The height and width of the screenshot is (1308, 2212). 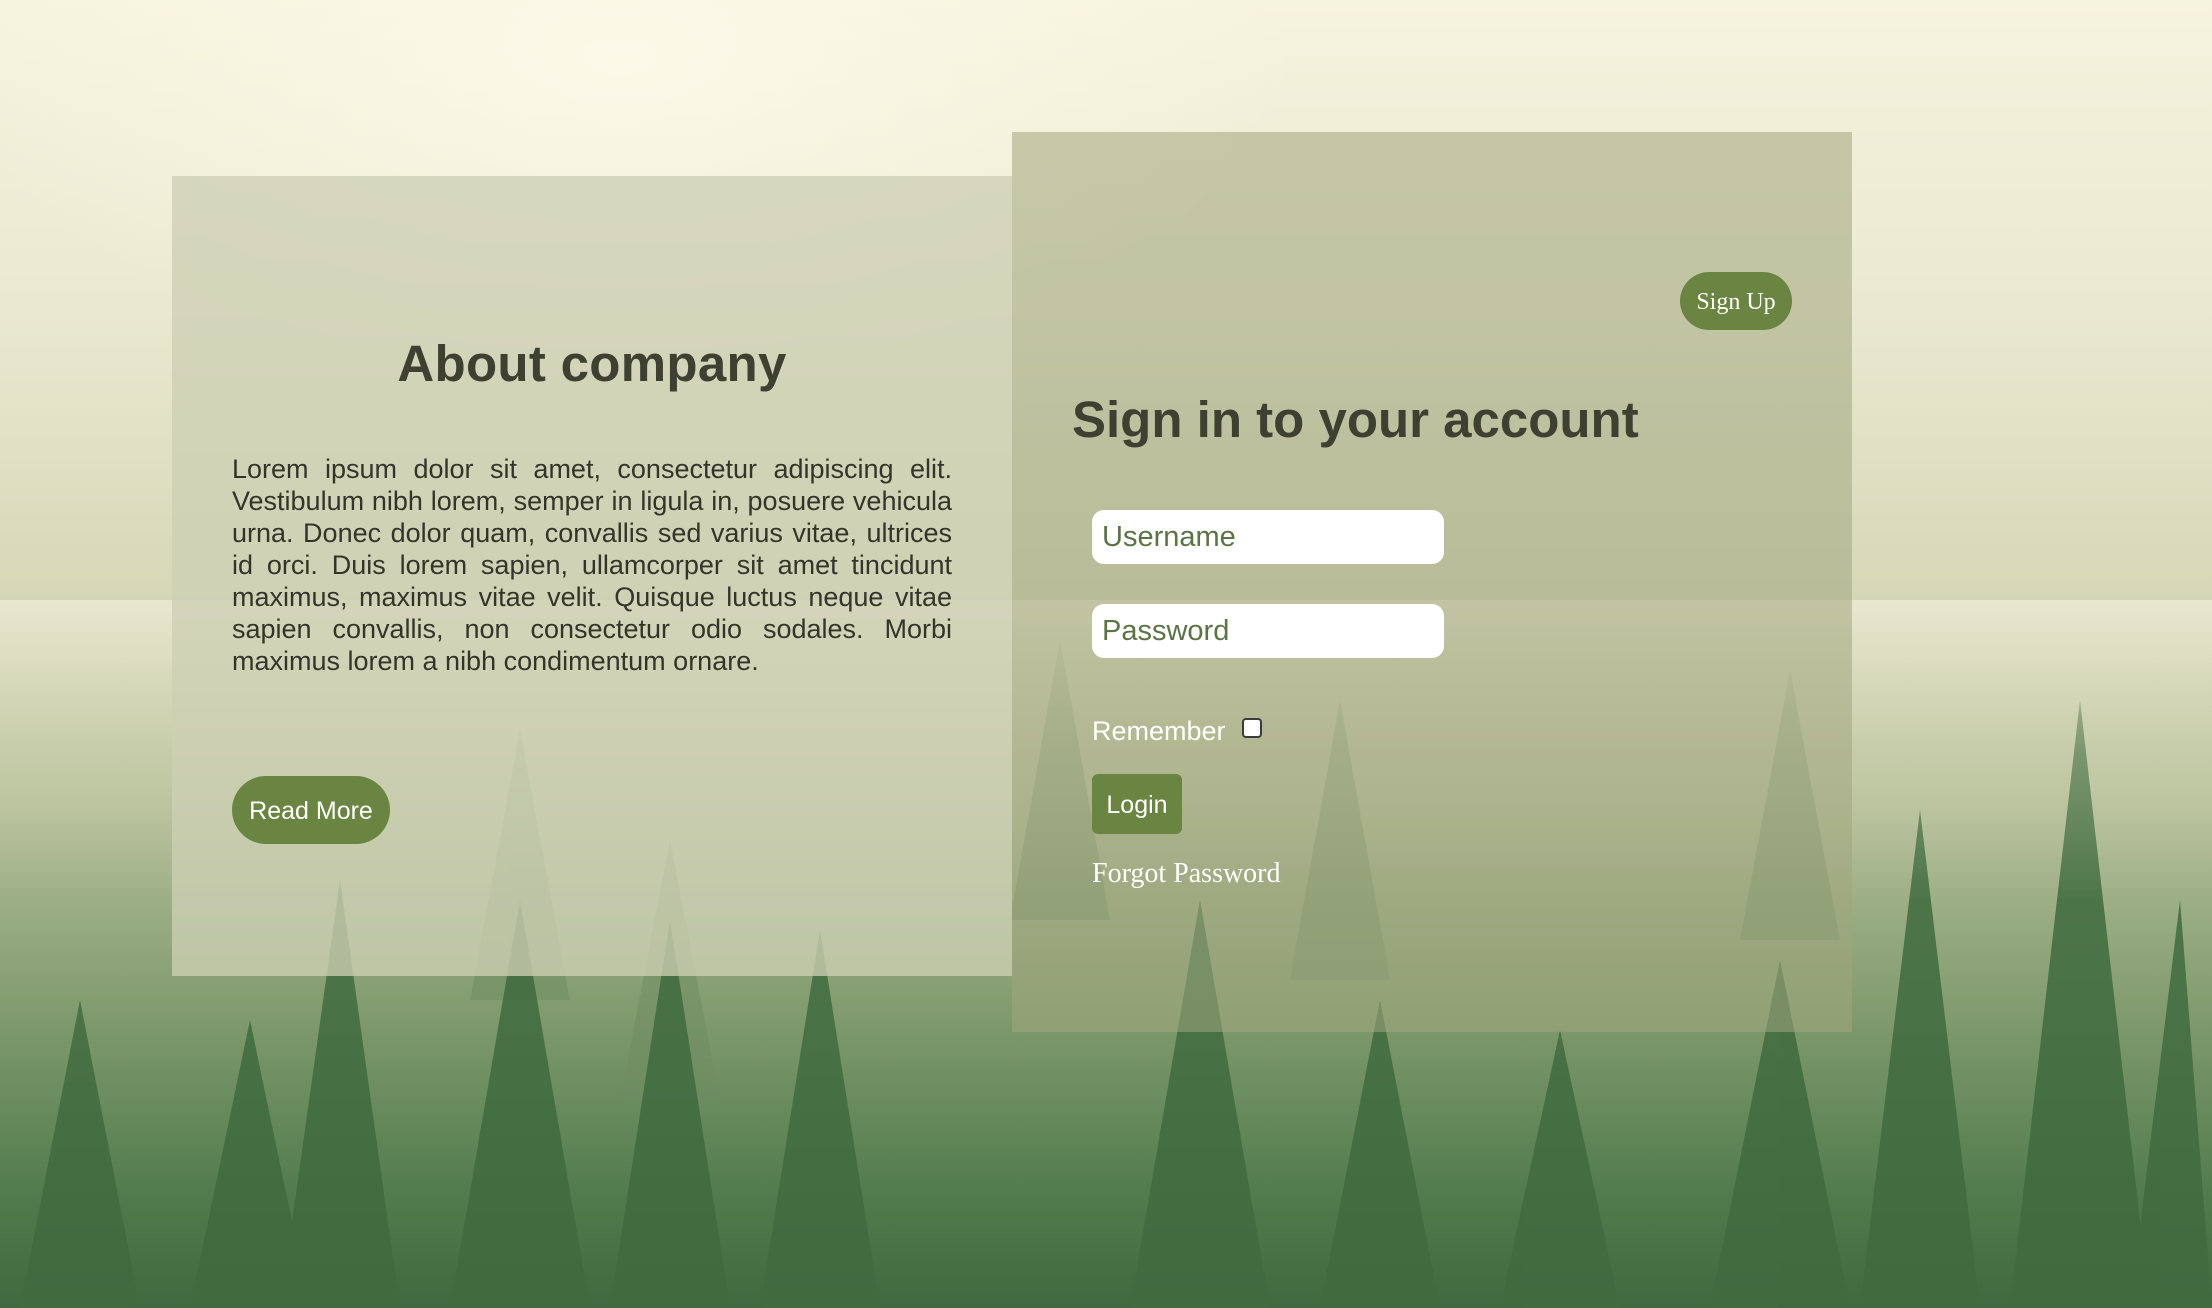 I want to click on forgot-password-link: Forgot Password, so click(x=1186, y=874).